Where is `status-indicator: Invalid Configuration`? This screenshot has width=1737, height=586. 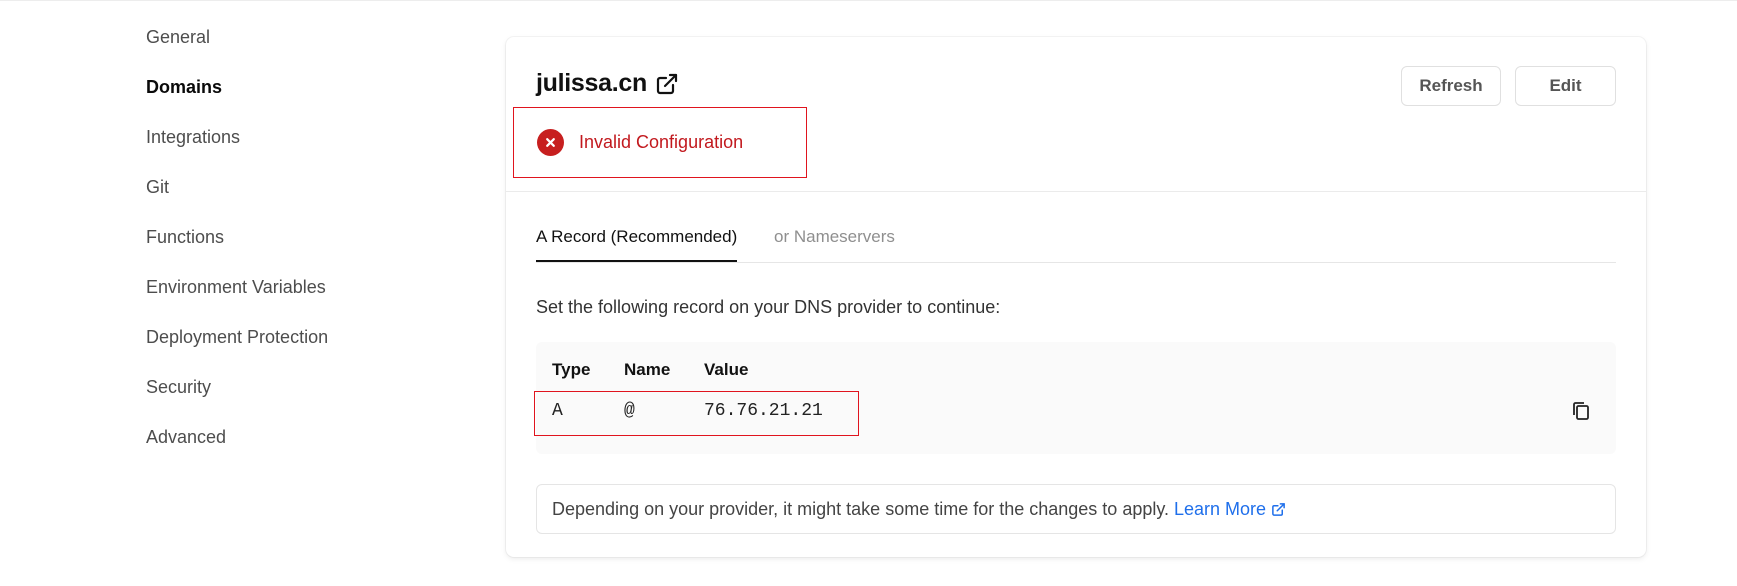
status-indicator: Invalid Configuration is located at coordinates (660, 142).